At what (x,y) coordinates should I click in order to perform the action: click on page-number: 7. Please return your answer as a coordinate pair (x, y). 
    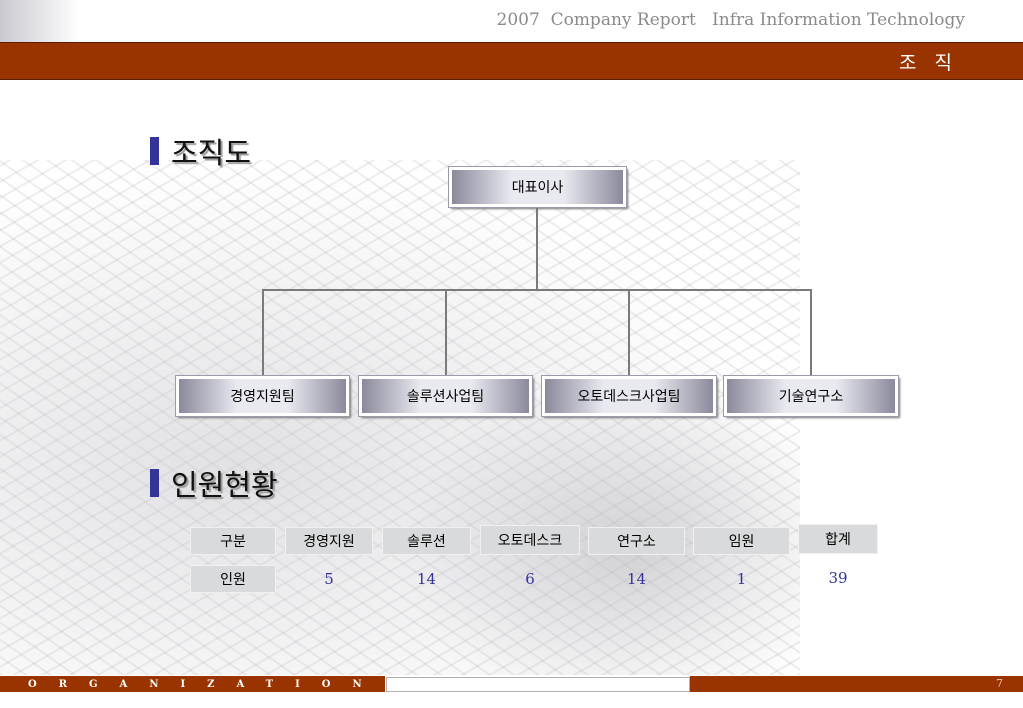
    Looking at the image, I should click on (999, 683).